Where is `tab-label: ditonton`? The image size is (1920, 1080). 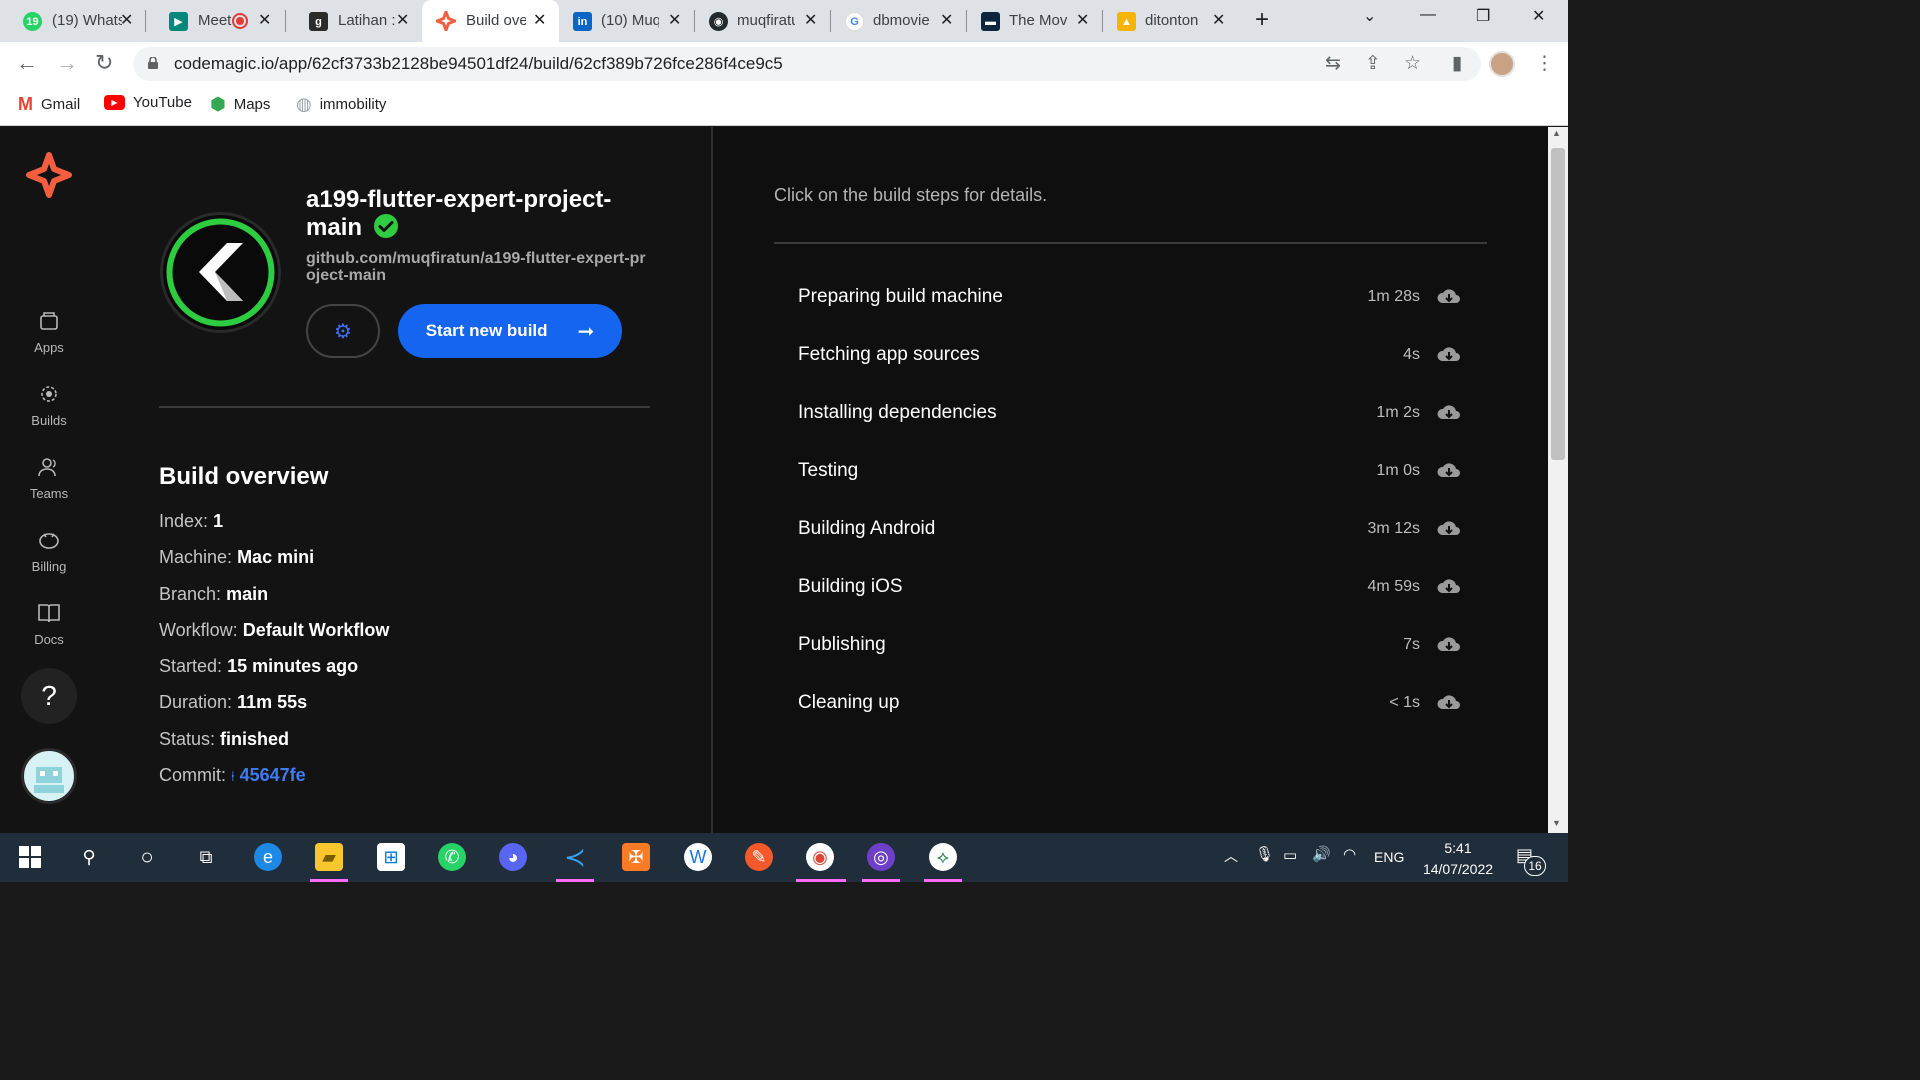 tab-label: ditonton is located at coordinates (1172, 20).